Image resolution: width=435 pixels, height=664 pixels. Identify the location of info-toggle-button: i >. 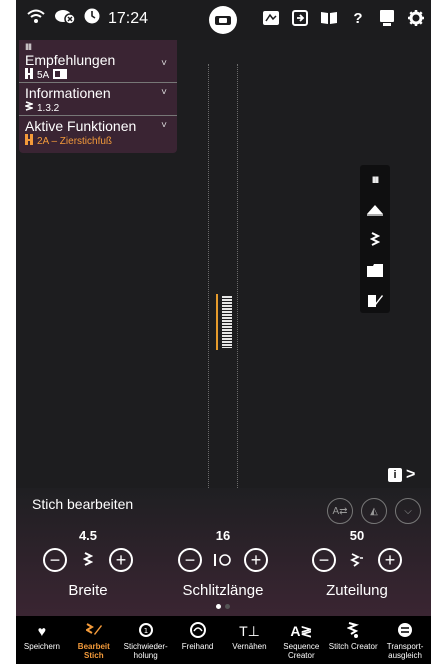
(408, 475).